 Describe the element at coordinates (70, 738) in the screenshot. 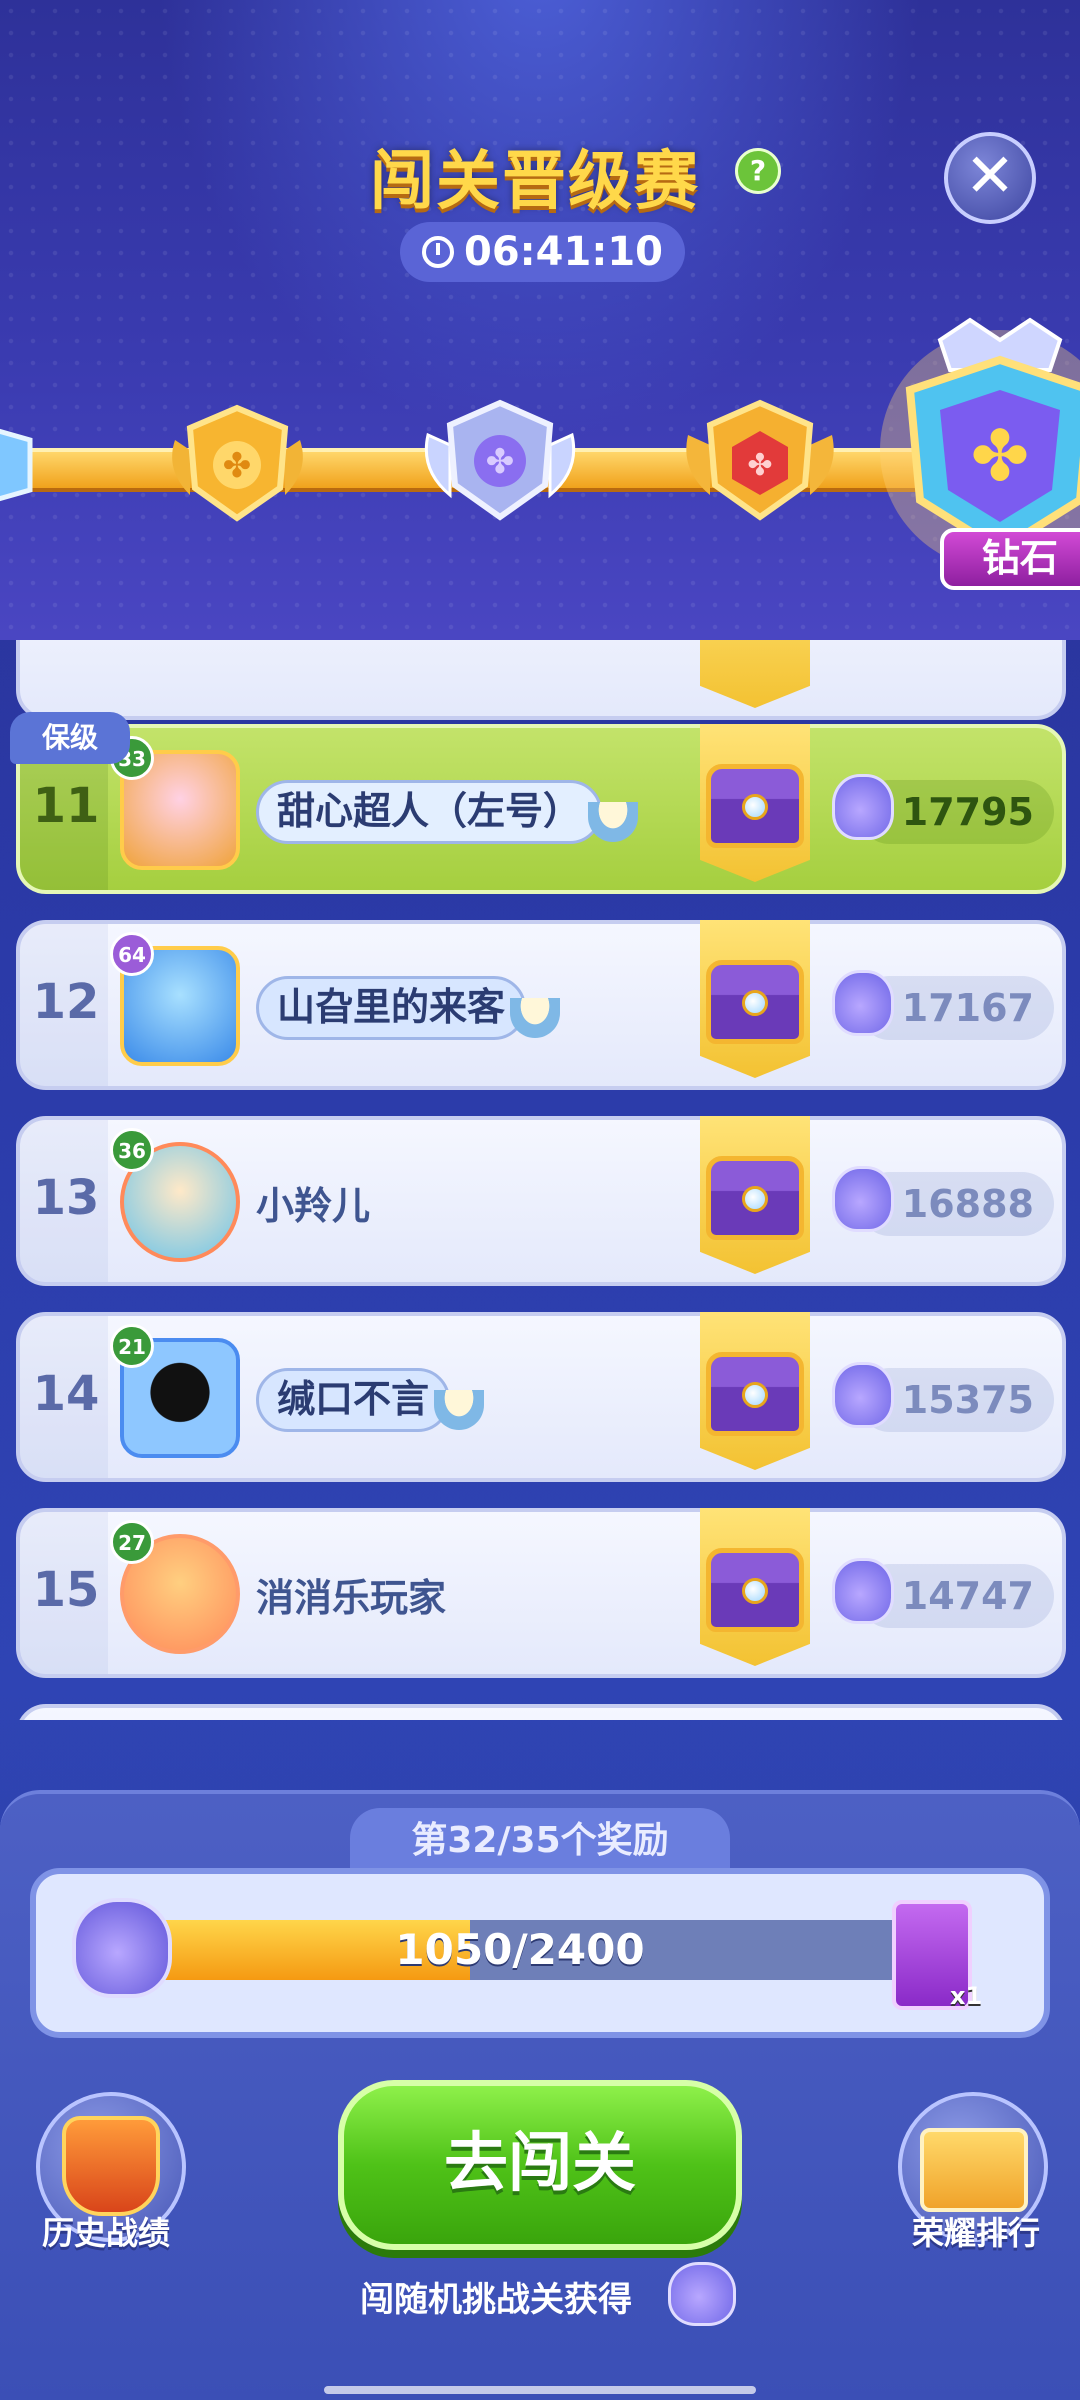

I see `protect-level-tag: 保级` at that location.